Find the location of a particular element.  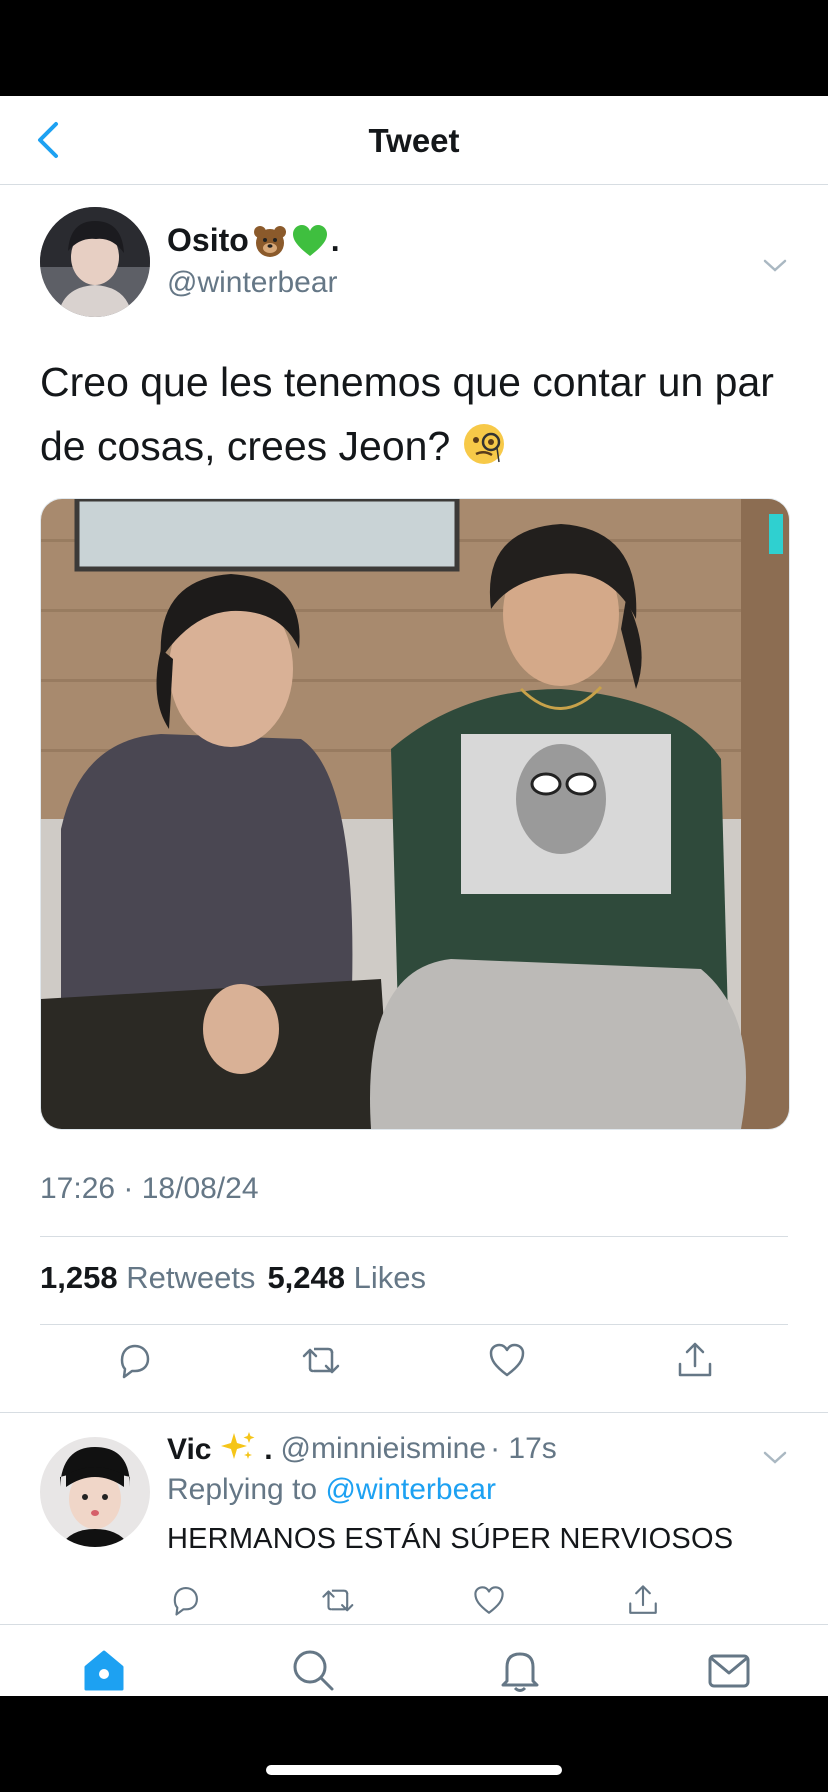

user-handle: @winterbear is located at coordinates (252, 283).